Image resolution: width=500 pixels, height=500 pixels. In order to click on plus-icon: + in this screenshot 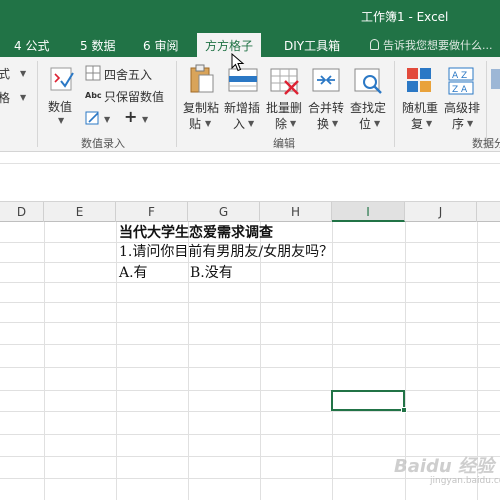, I will do `click(130, 116)`.